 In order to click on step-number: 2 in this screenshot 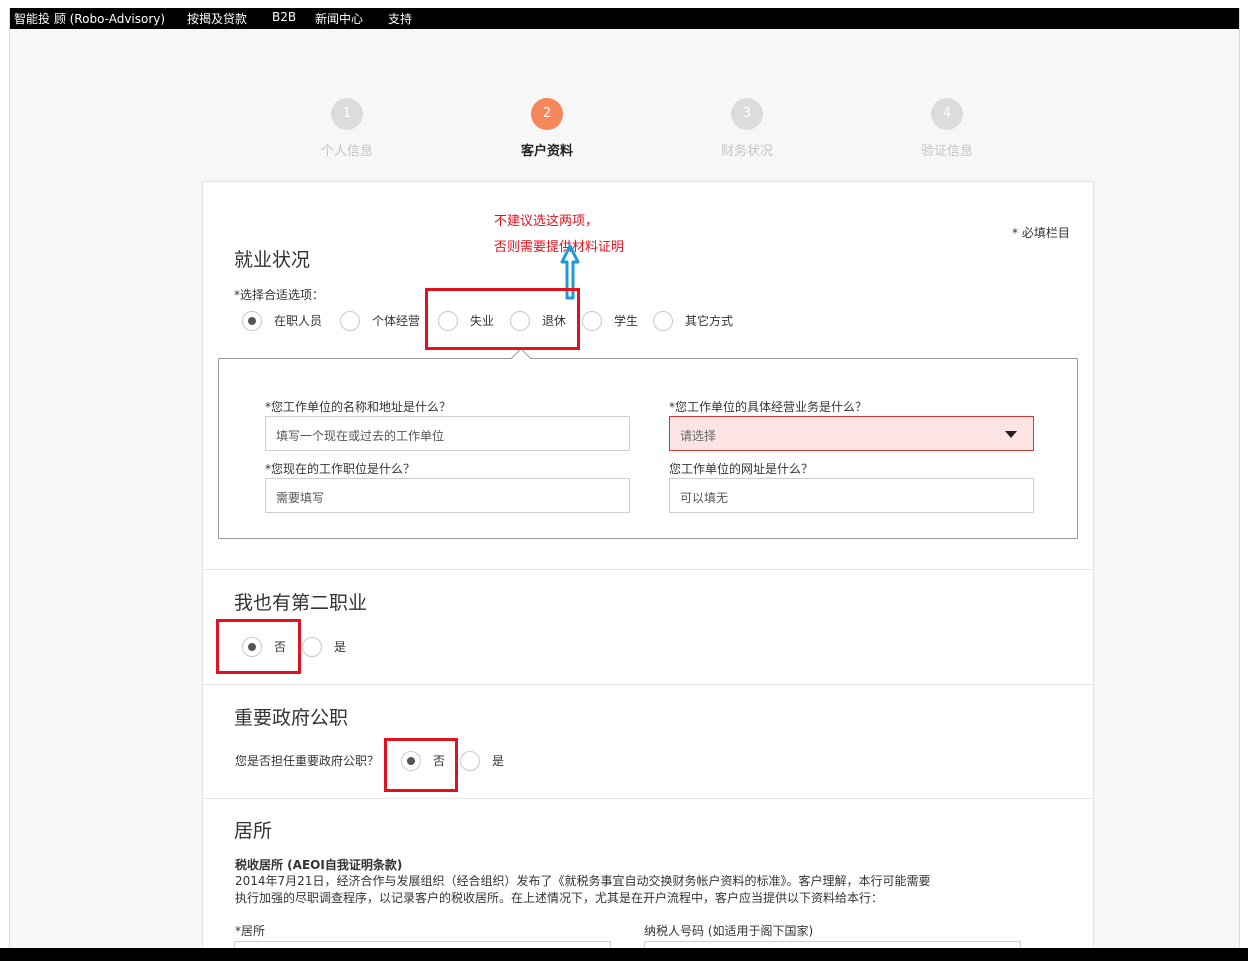, I will do `click(547, 114)`.